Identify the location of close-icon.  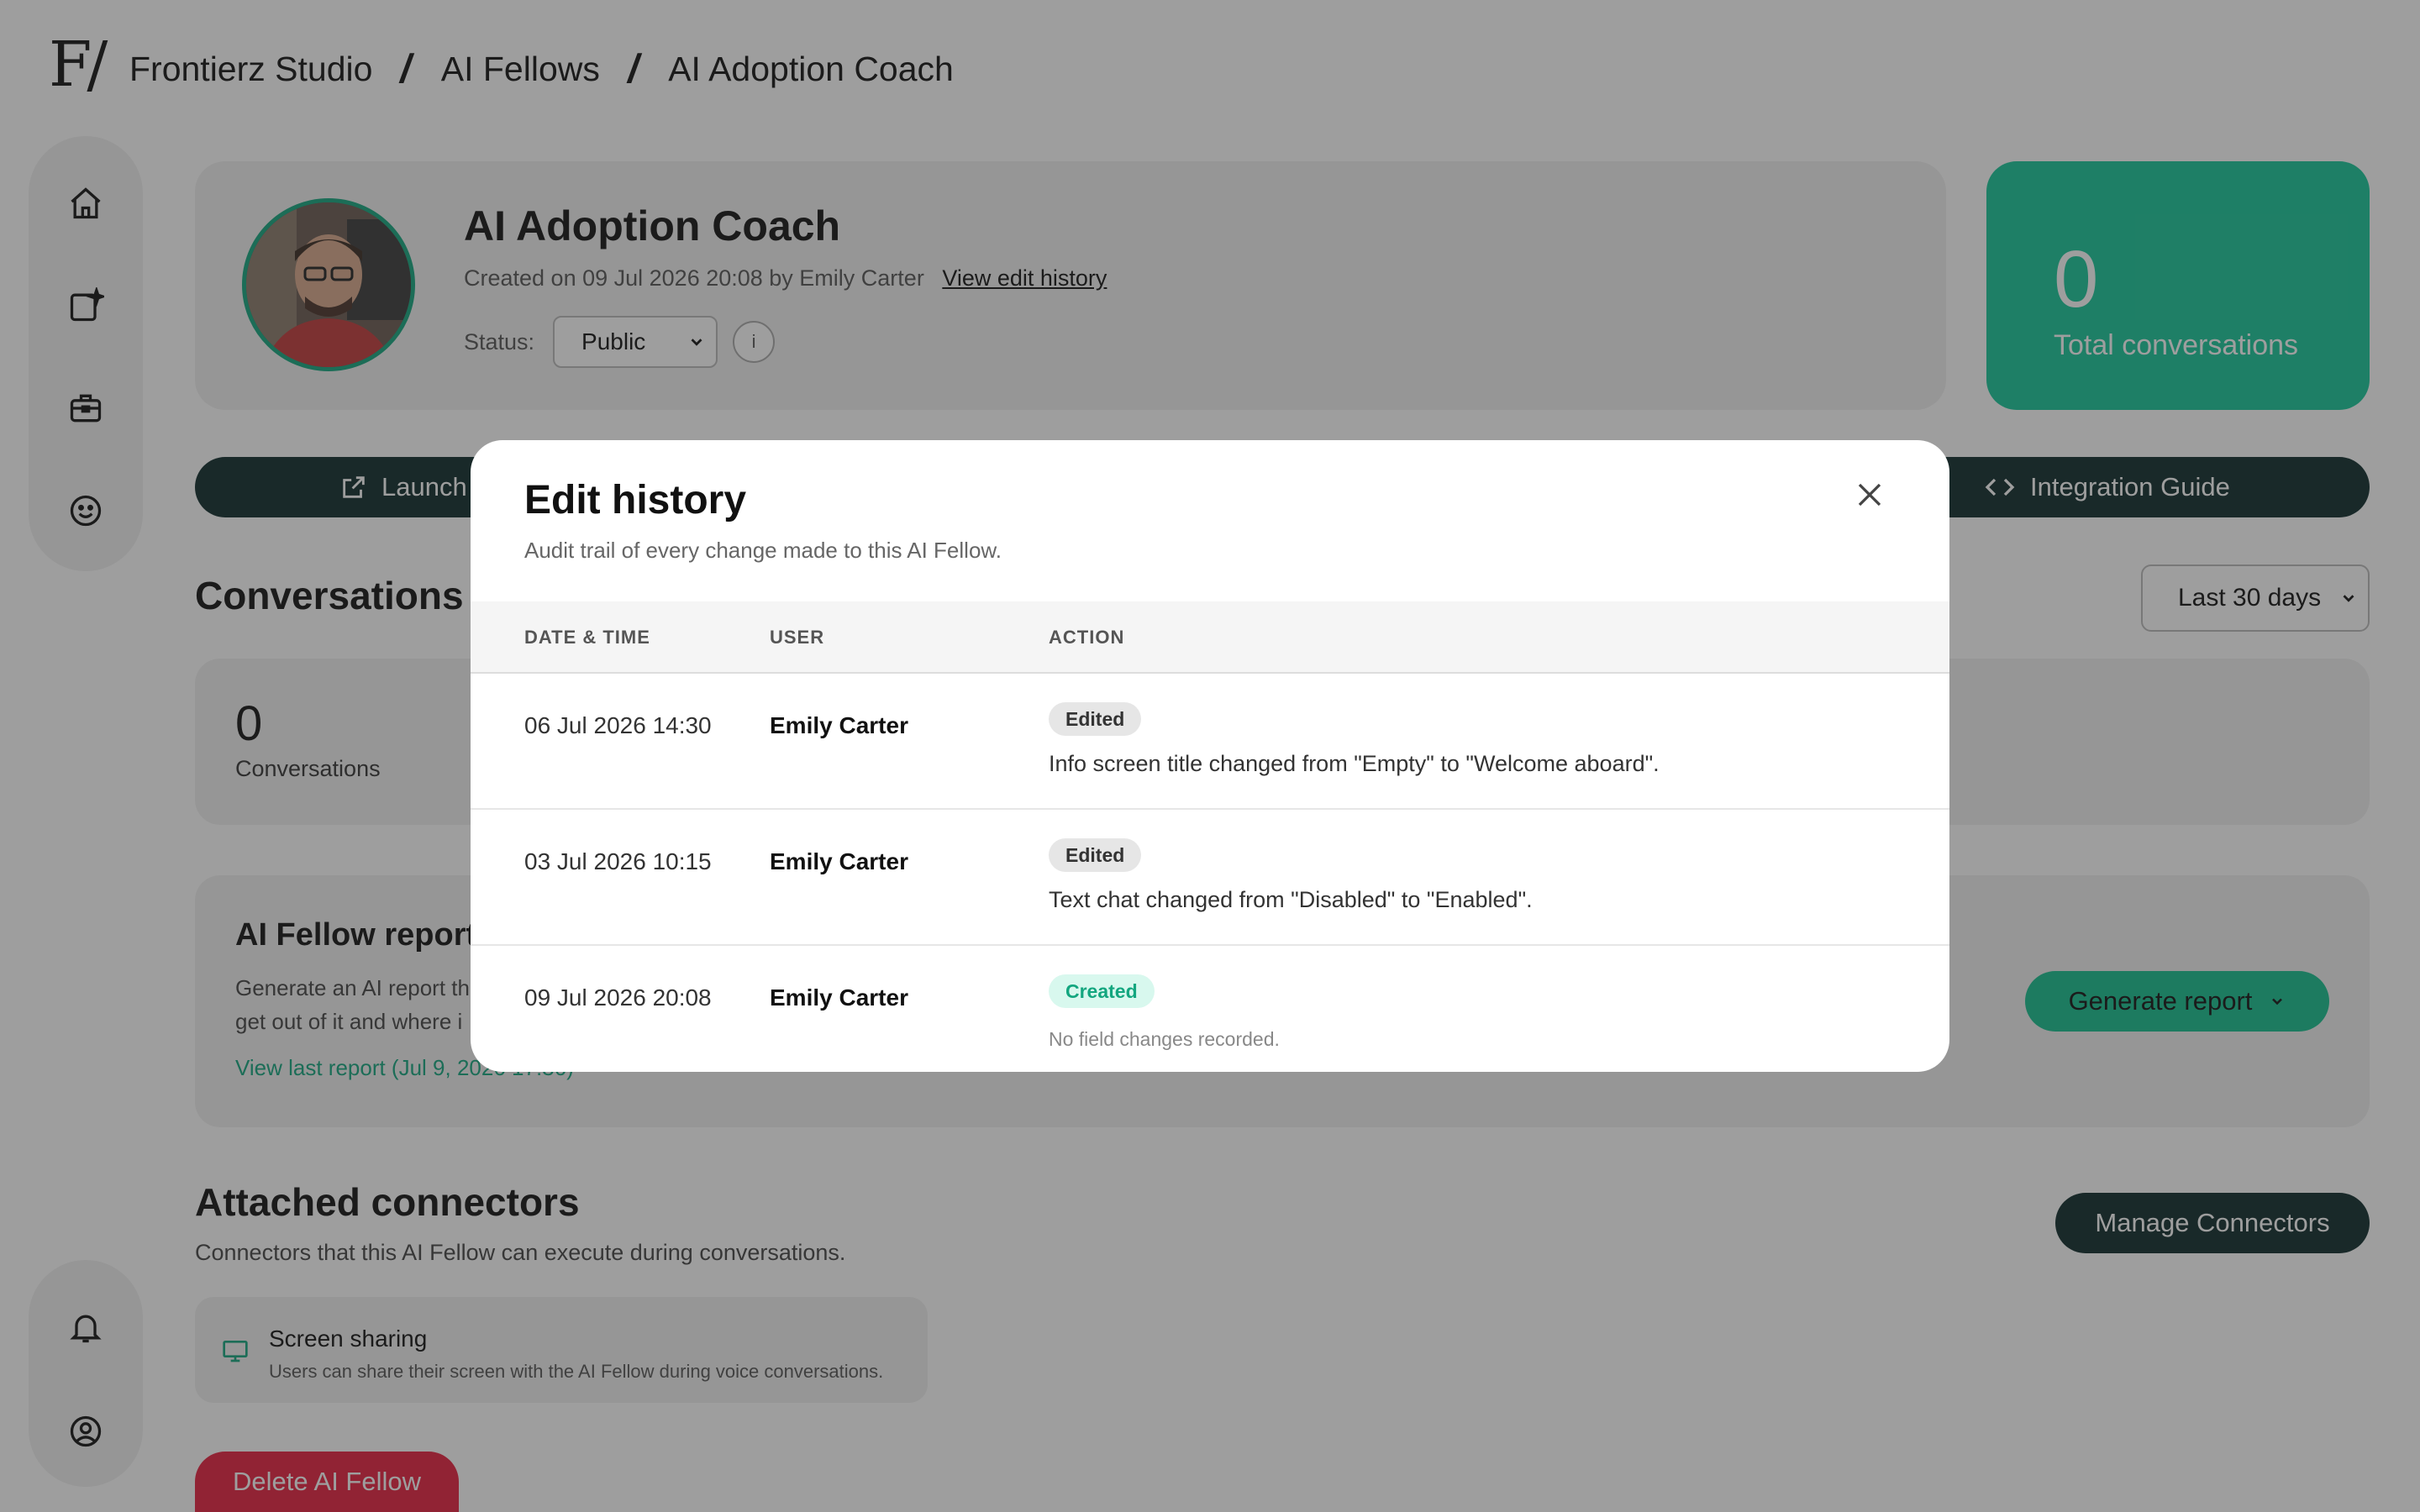
(1869, 495).